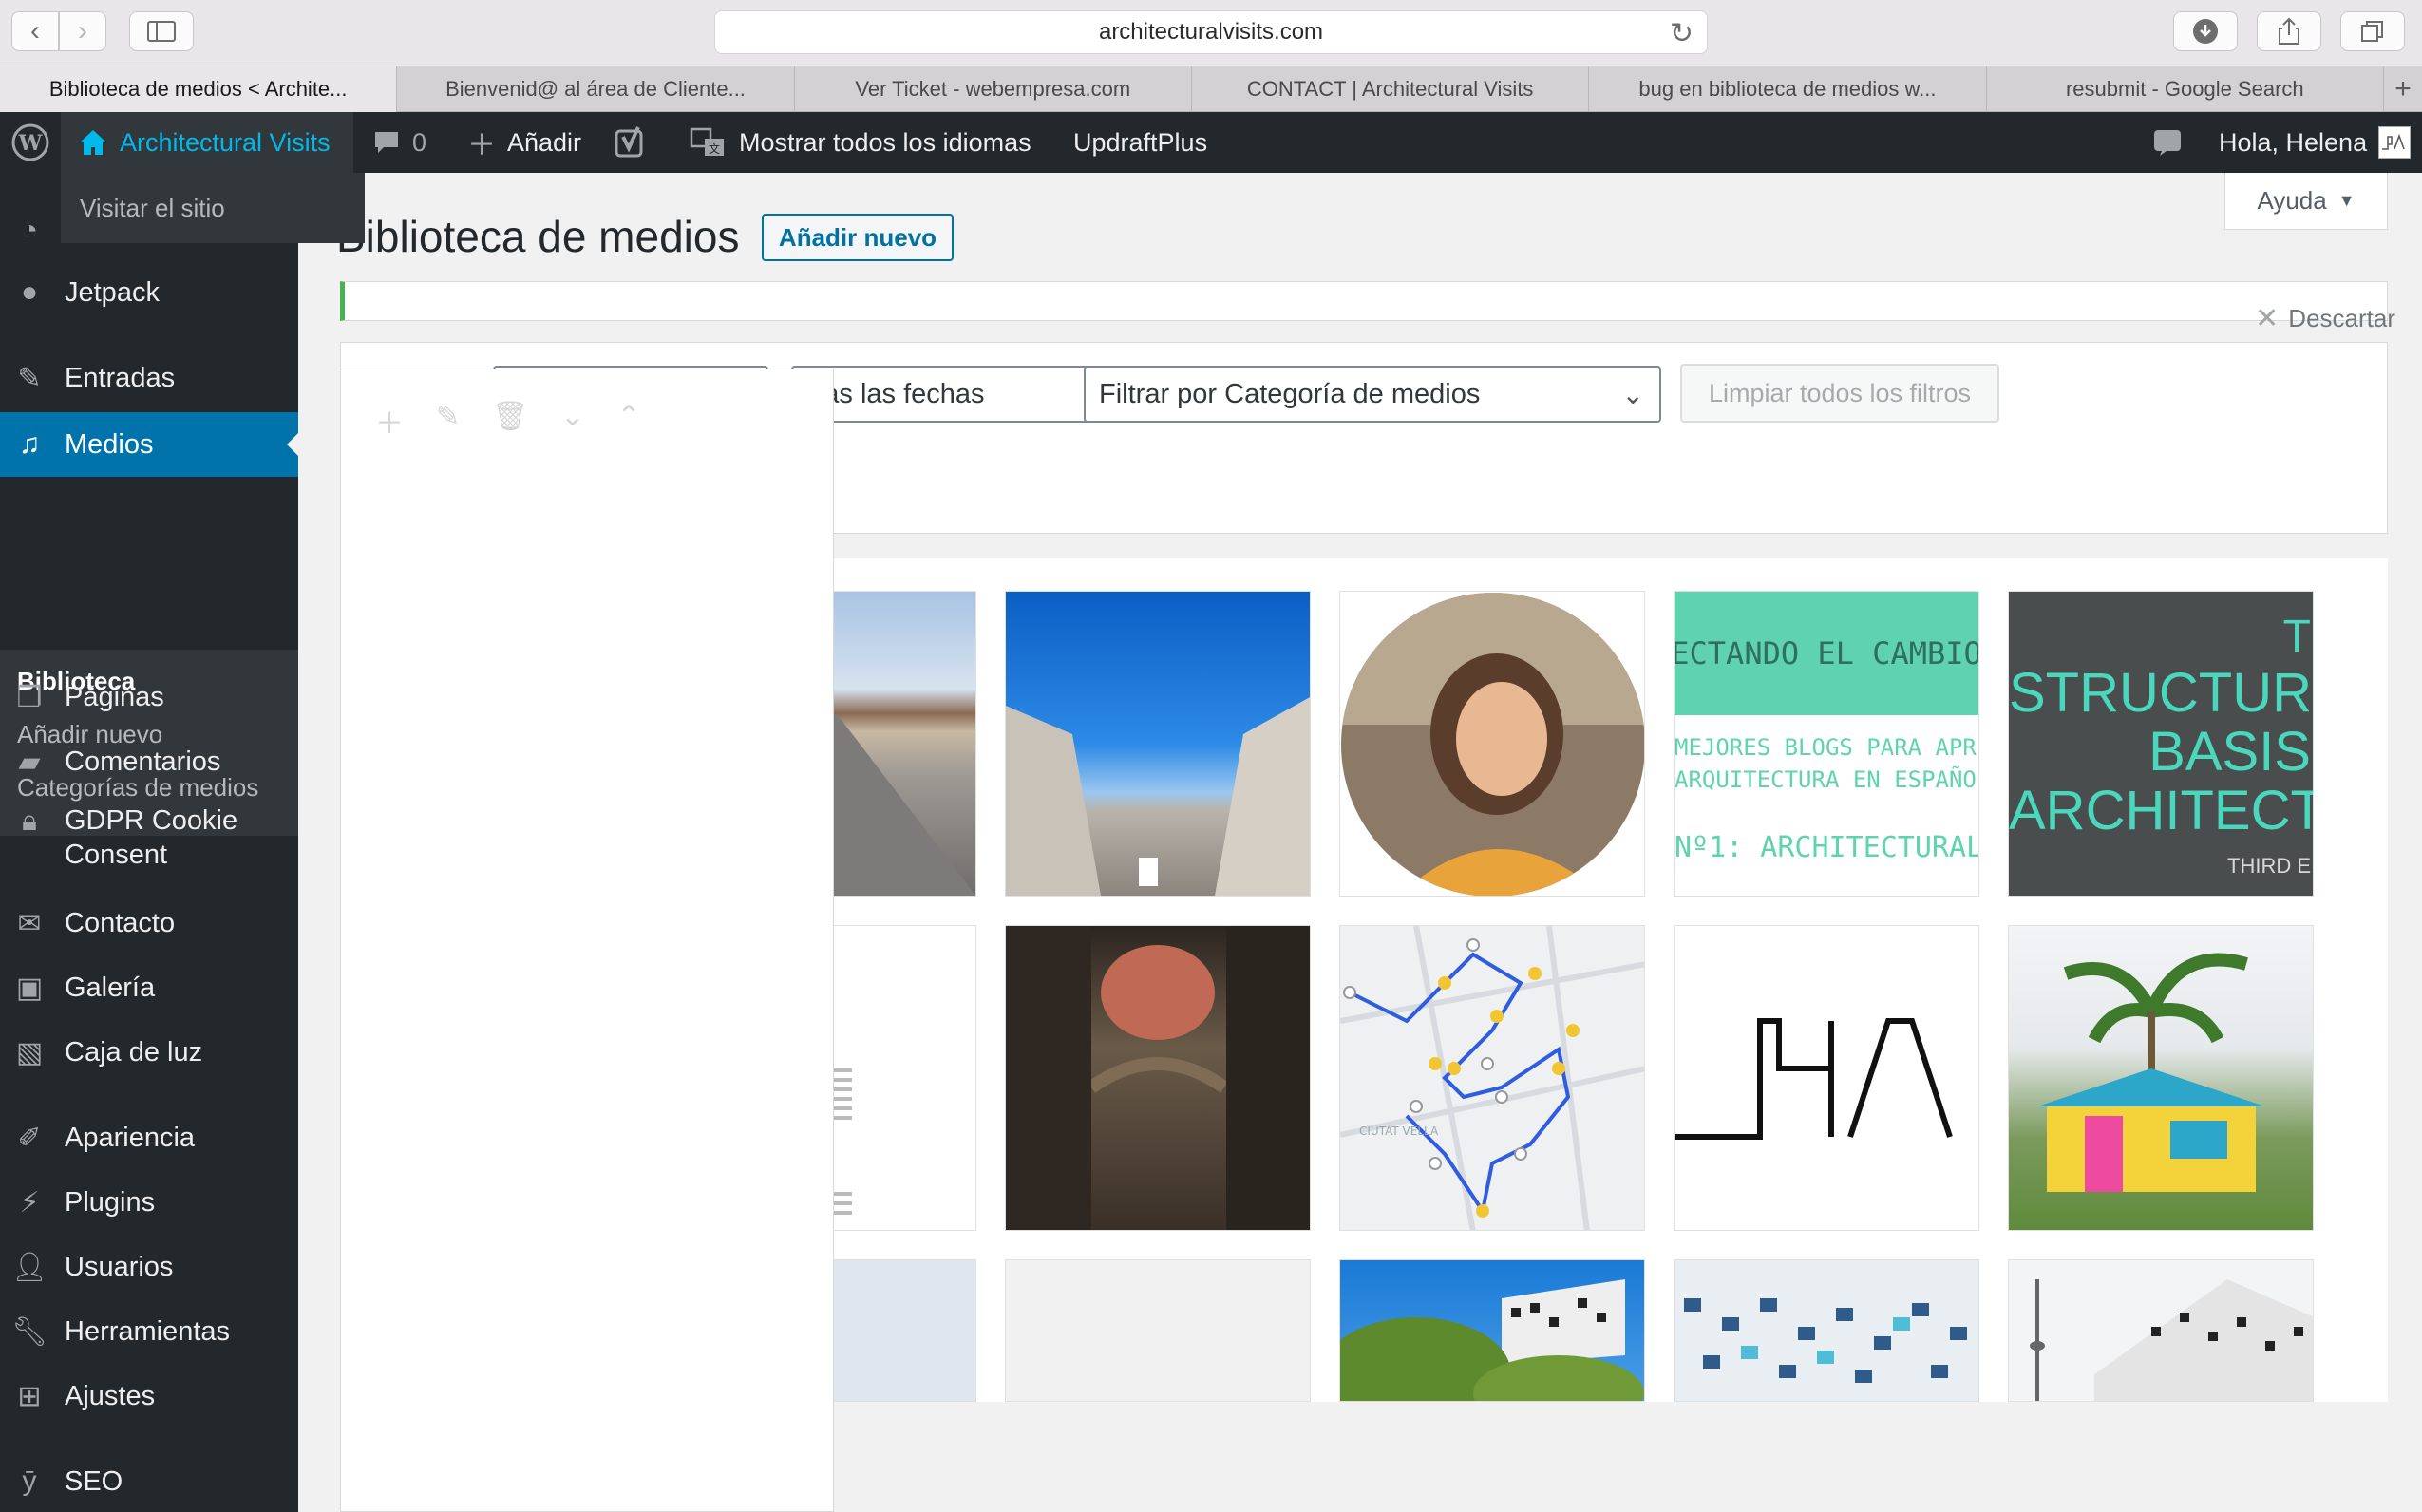 This screenshot has width=2422, height=1512. I want to click on menu-medios: ♫ Medios, so click(149, 445).